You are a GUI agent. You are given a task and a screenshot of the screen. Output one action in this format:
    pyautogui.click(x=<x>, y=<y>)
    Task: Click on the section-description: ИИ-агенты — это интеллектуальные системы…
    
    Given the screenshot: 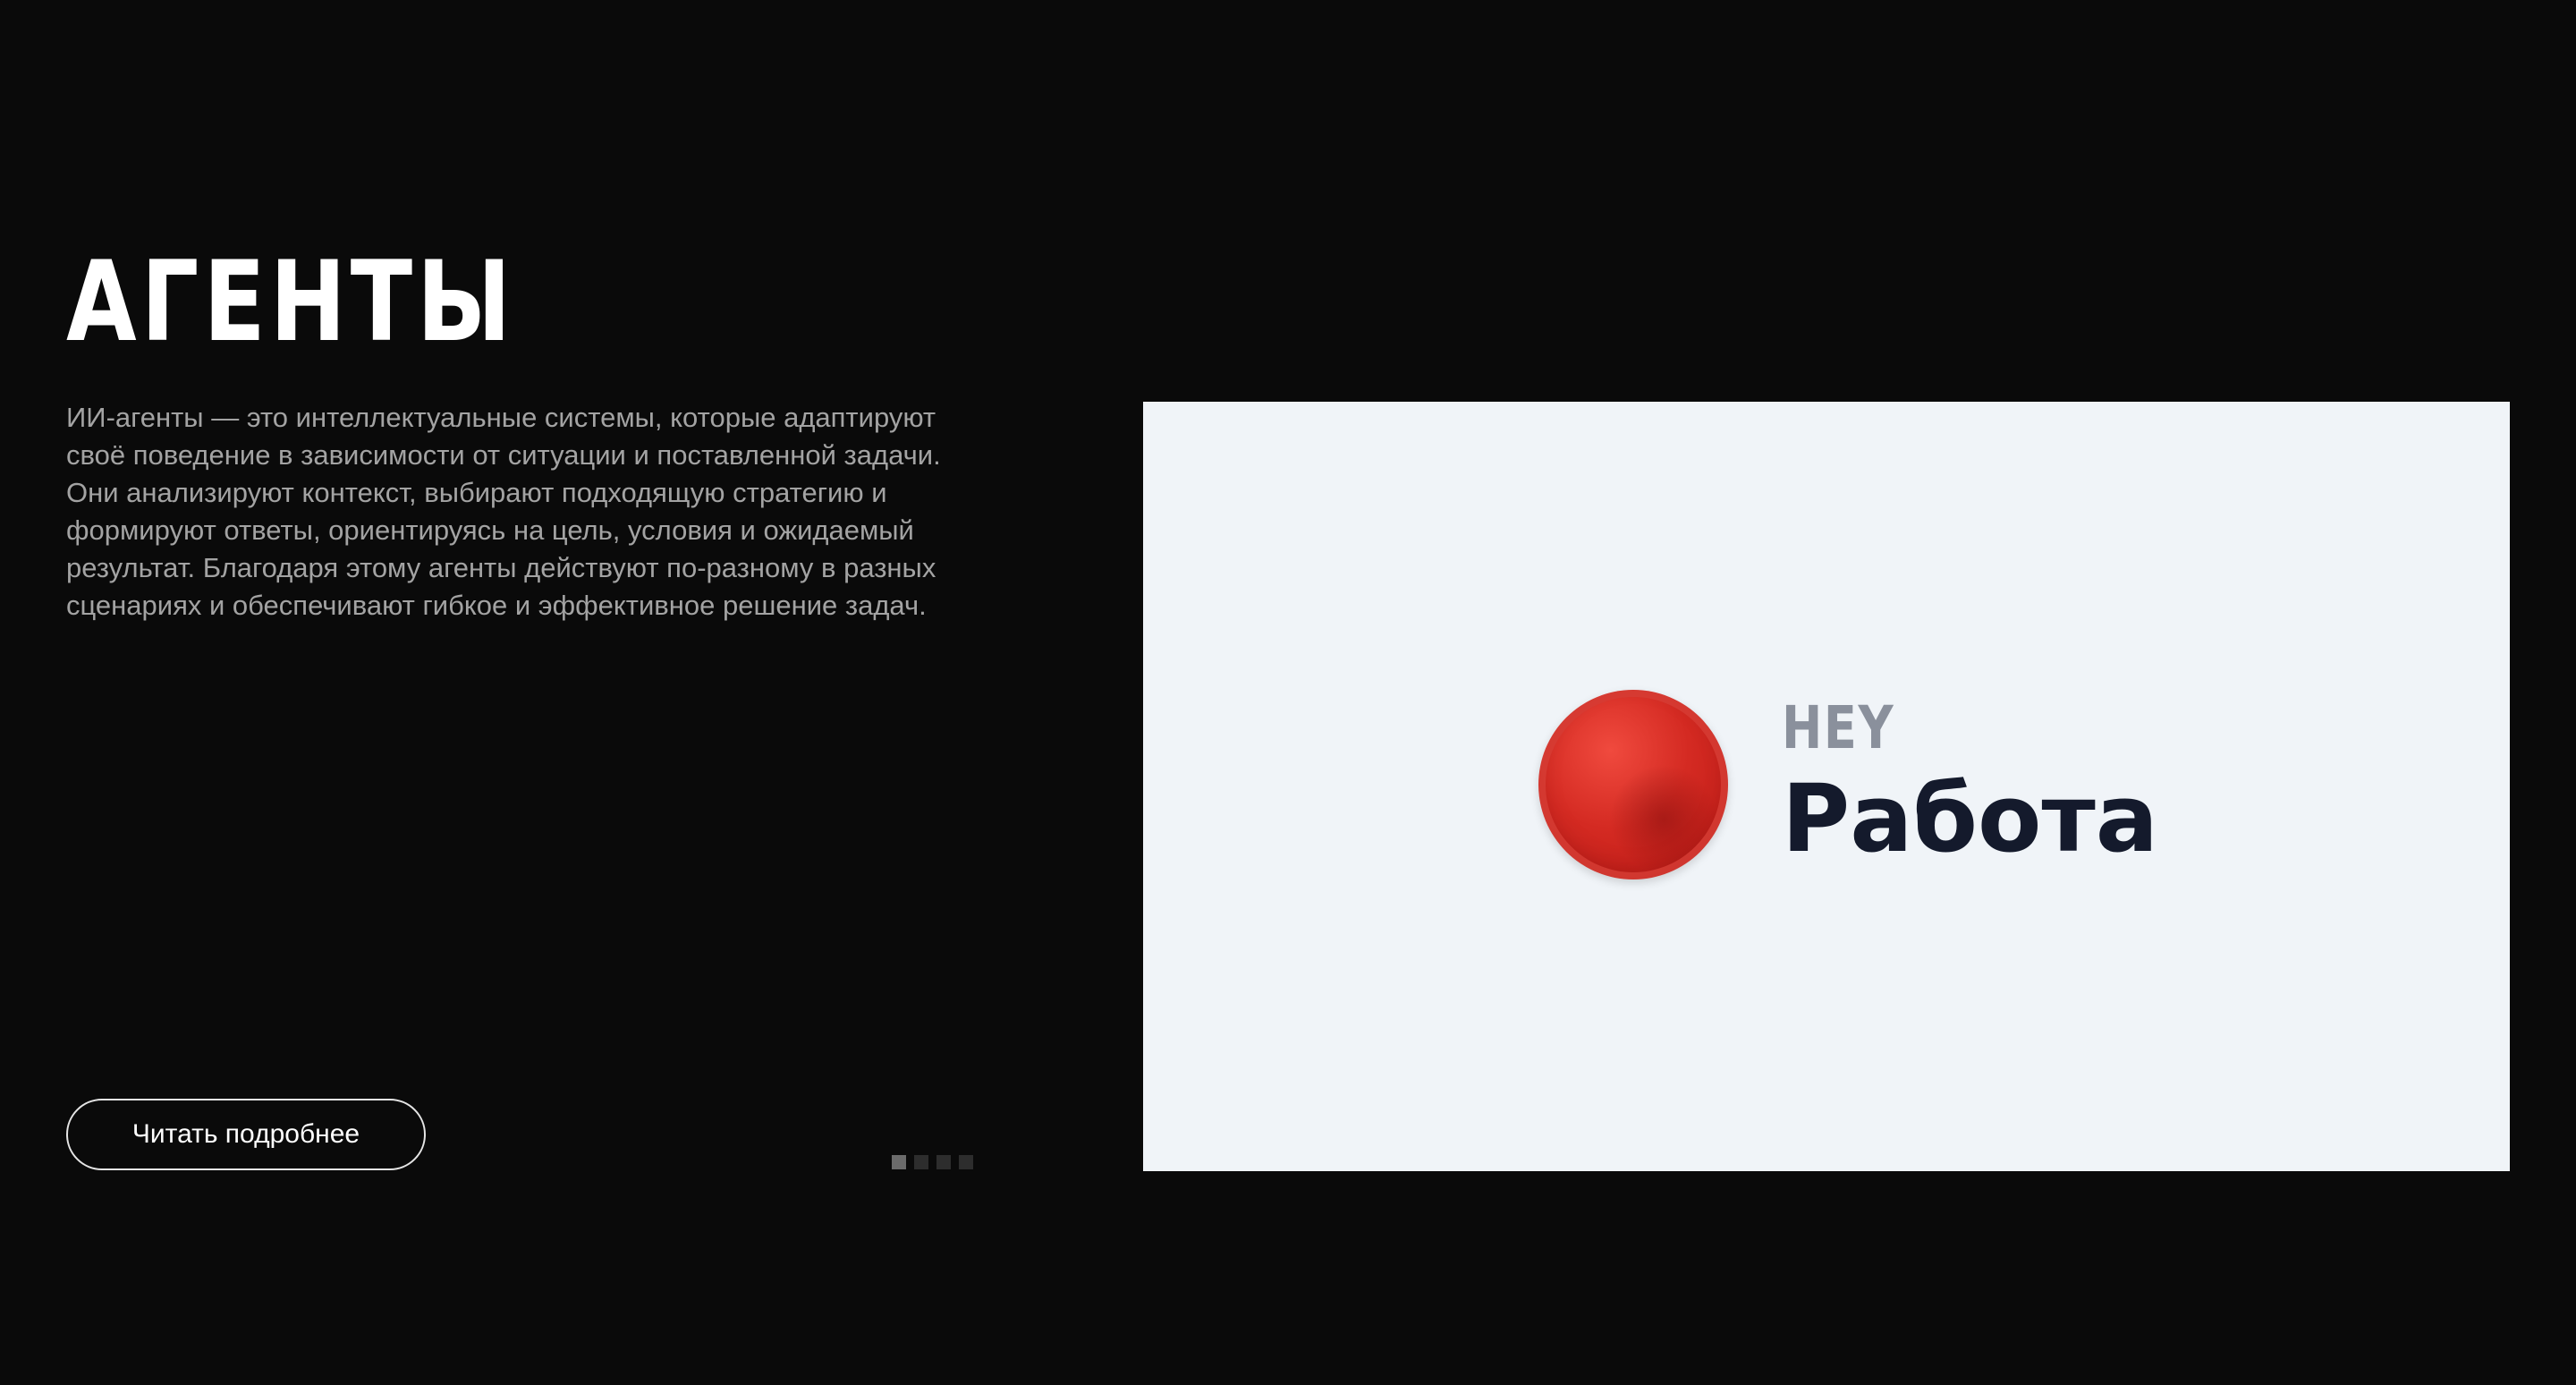 What is the action you would take?
    pyautogui.click(x=503, y=511)
    